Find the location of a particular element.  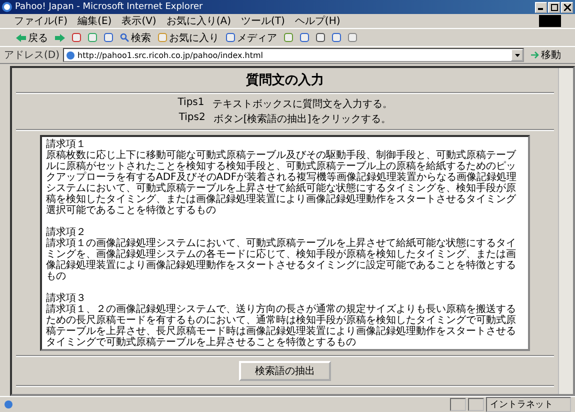

caret-icon is located at coordinates (517, 55).